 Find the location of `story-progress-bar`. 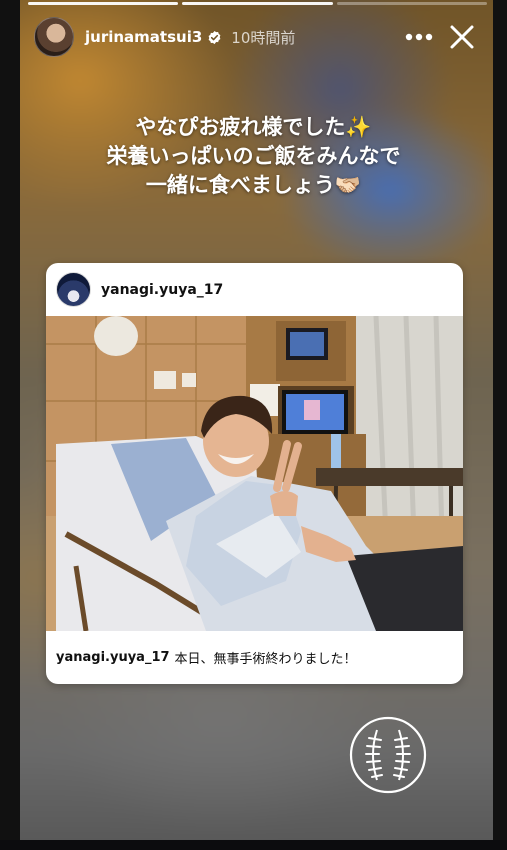

story-progress-bar is located at coordinates (257, 3).